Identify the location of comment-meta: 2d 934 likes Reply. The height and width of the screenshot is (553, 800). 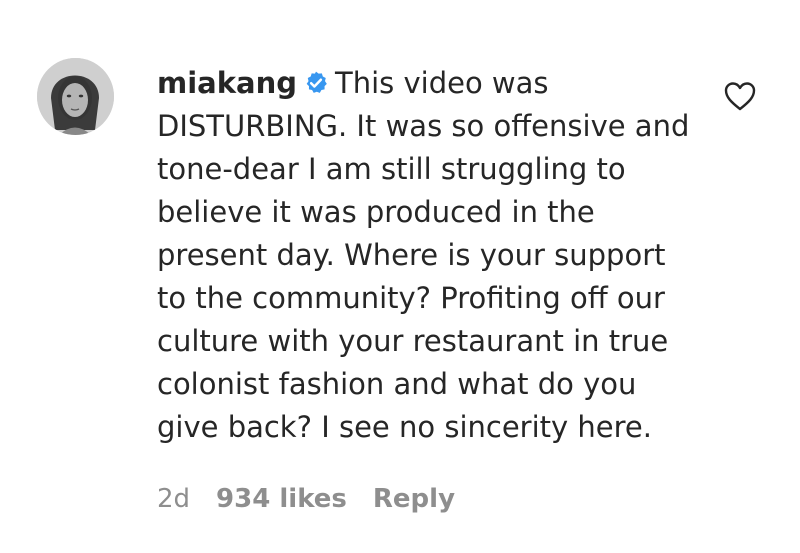
(319, 499).